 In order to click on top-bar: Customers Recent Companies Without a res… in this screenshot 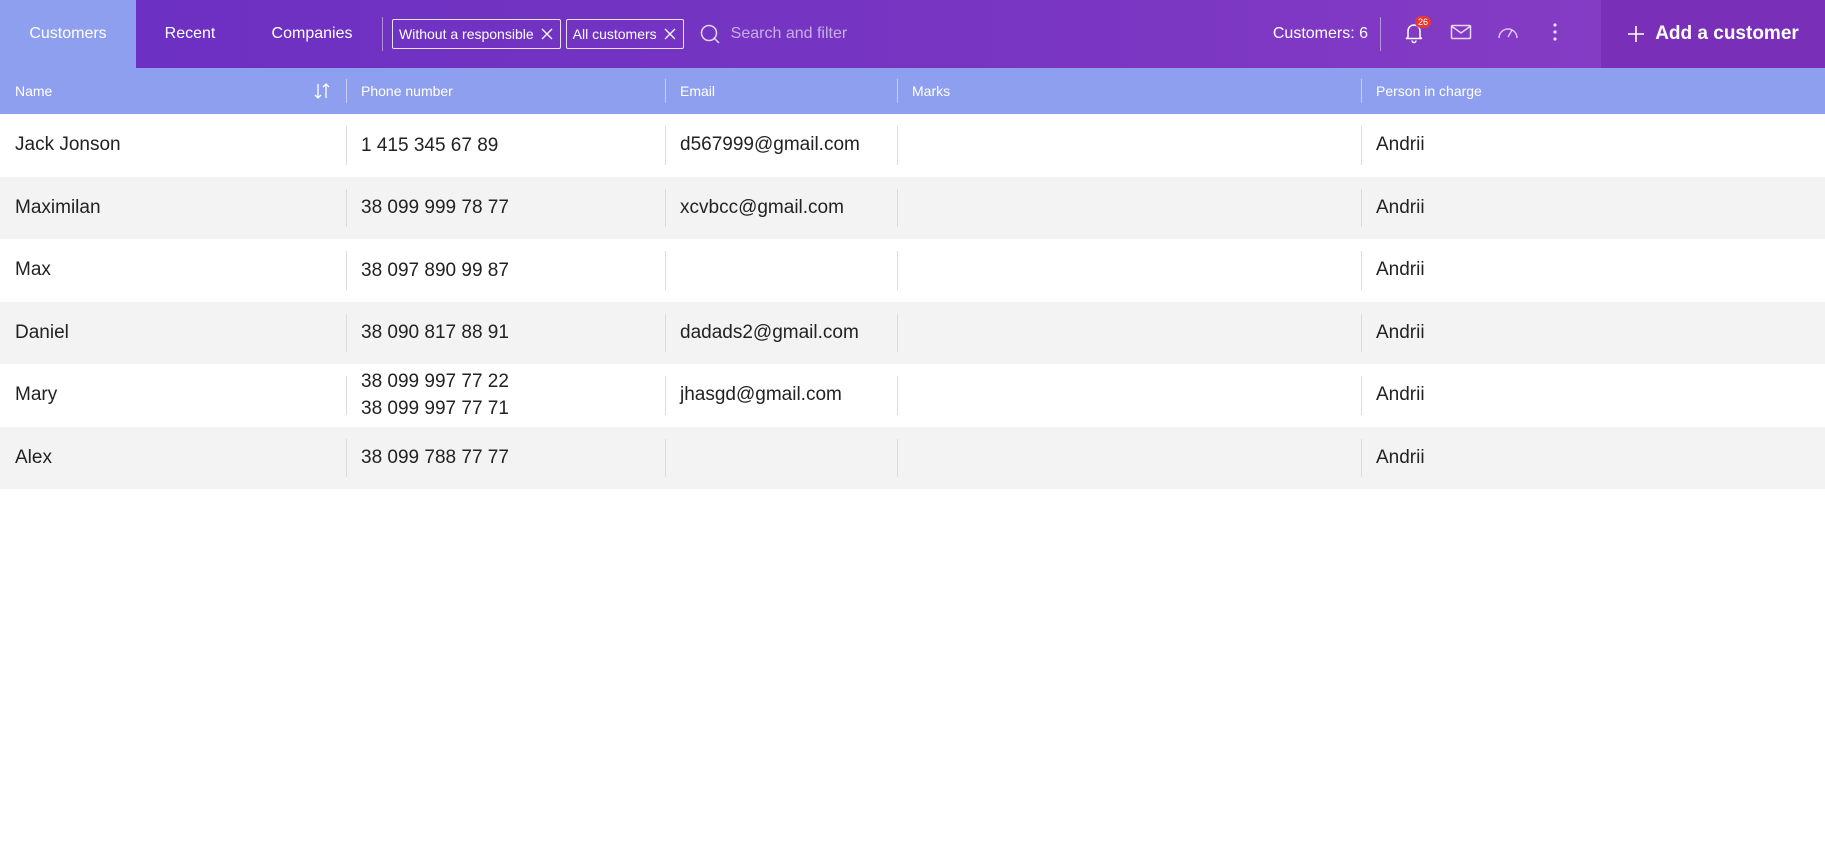, I will do `click(912, 34)`.